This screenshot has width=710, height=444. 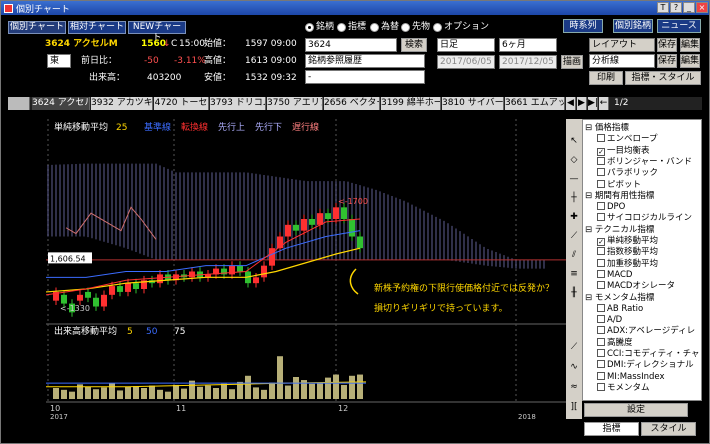 What do you see at coordinates (528, 62) in the screenshot?
I see `date-to-input: 2017/12/05` at bounding box center [528, 62].